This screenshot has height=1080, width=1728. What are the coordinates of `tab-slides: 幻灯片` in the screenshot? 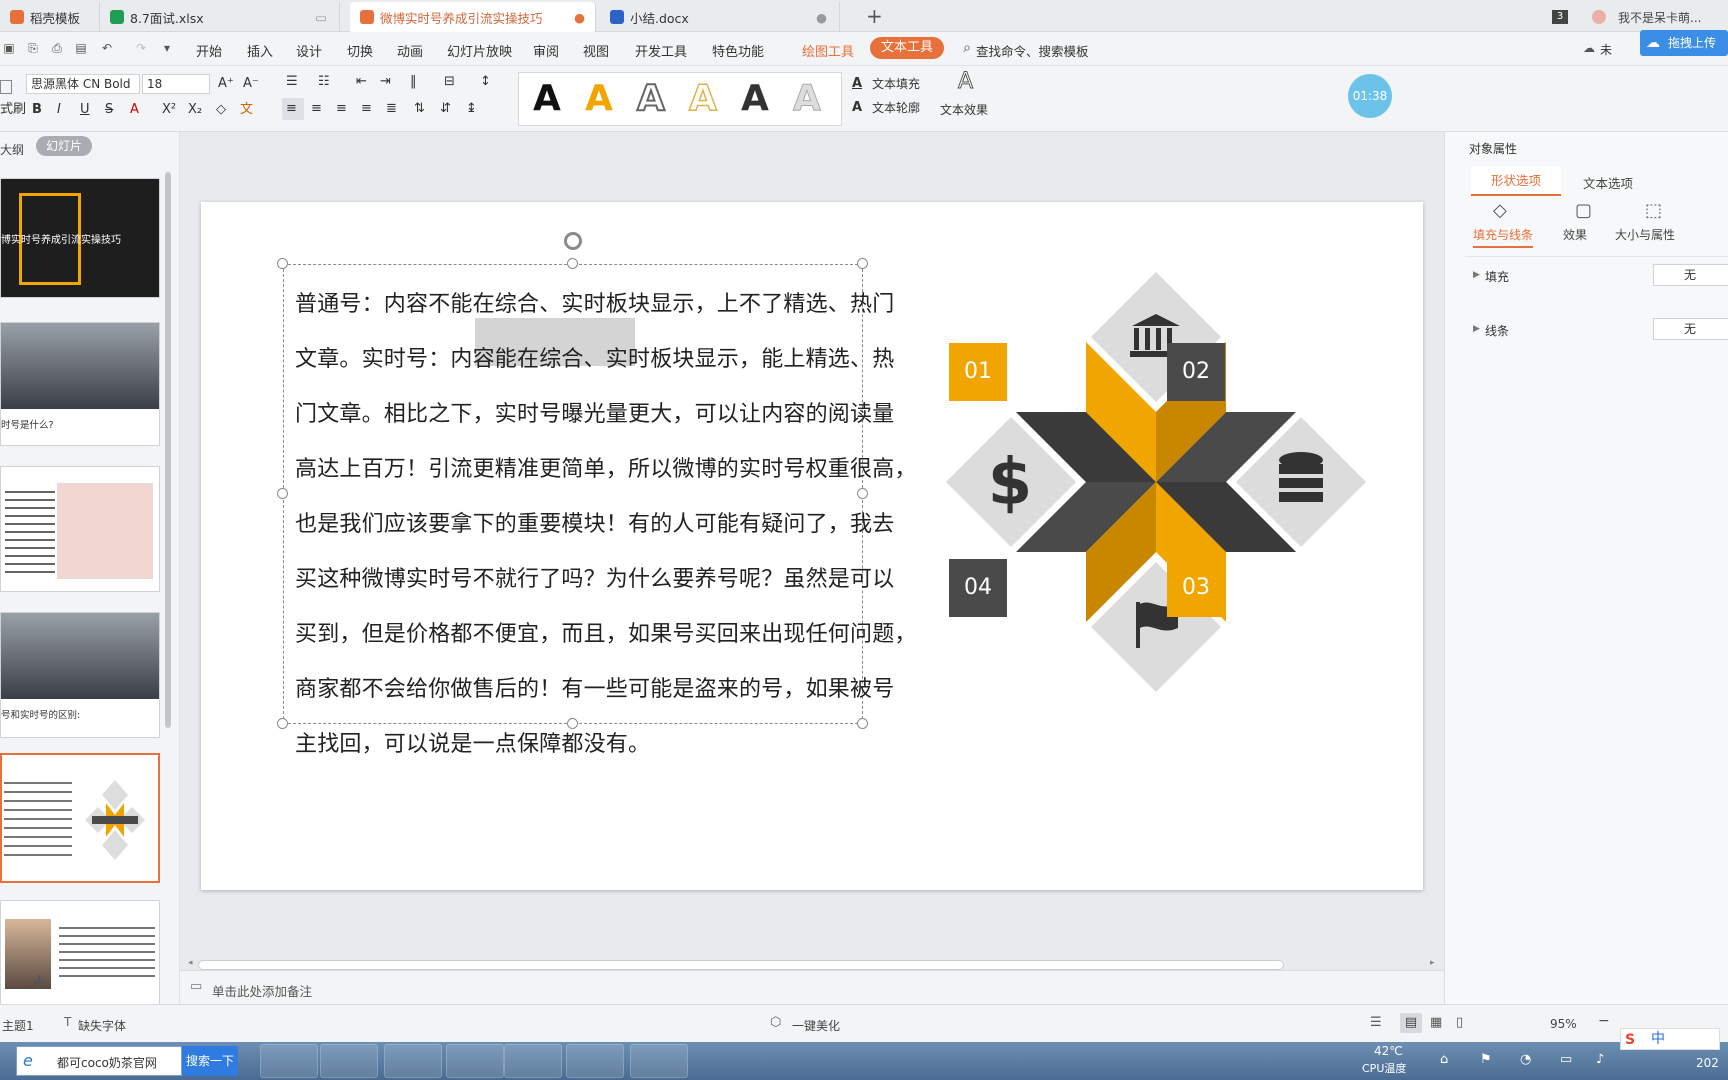 It's located at (64, 146).